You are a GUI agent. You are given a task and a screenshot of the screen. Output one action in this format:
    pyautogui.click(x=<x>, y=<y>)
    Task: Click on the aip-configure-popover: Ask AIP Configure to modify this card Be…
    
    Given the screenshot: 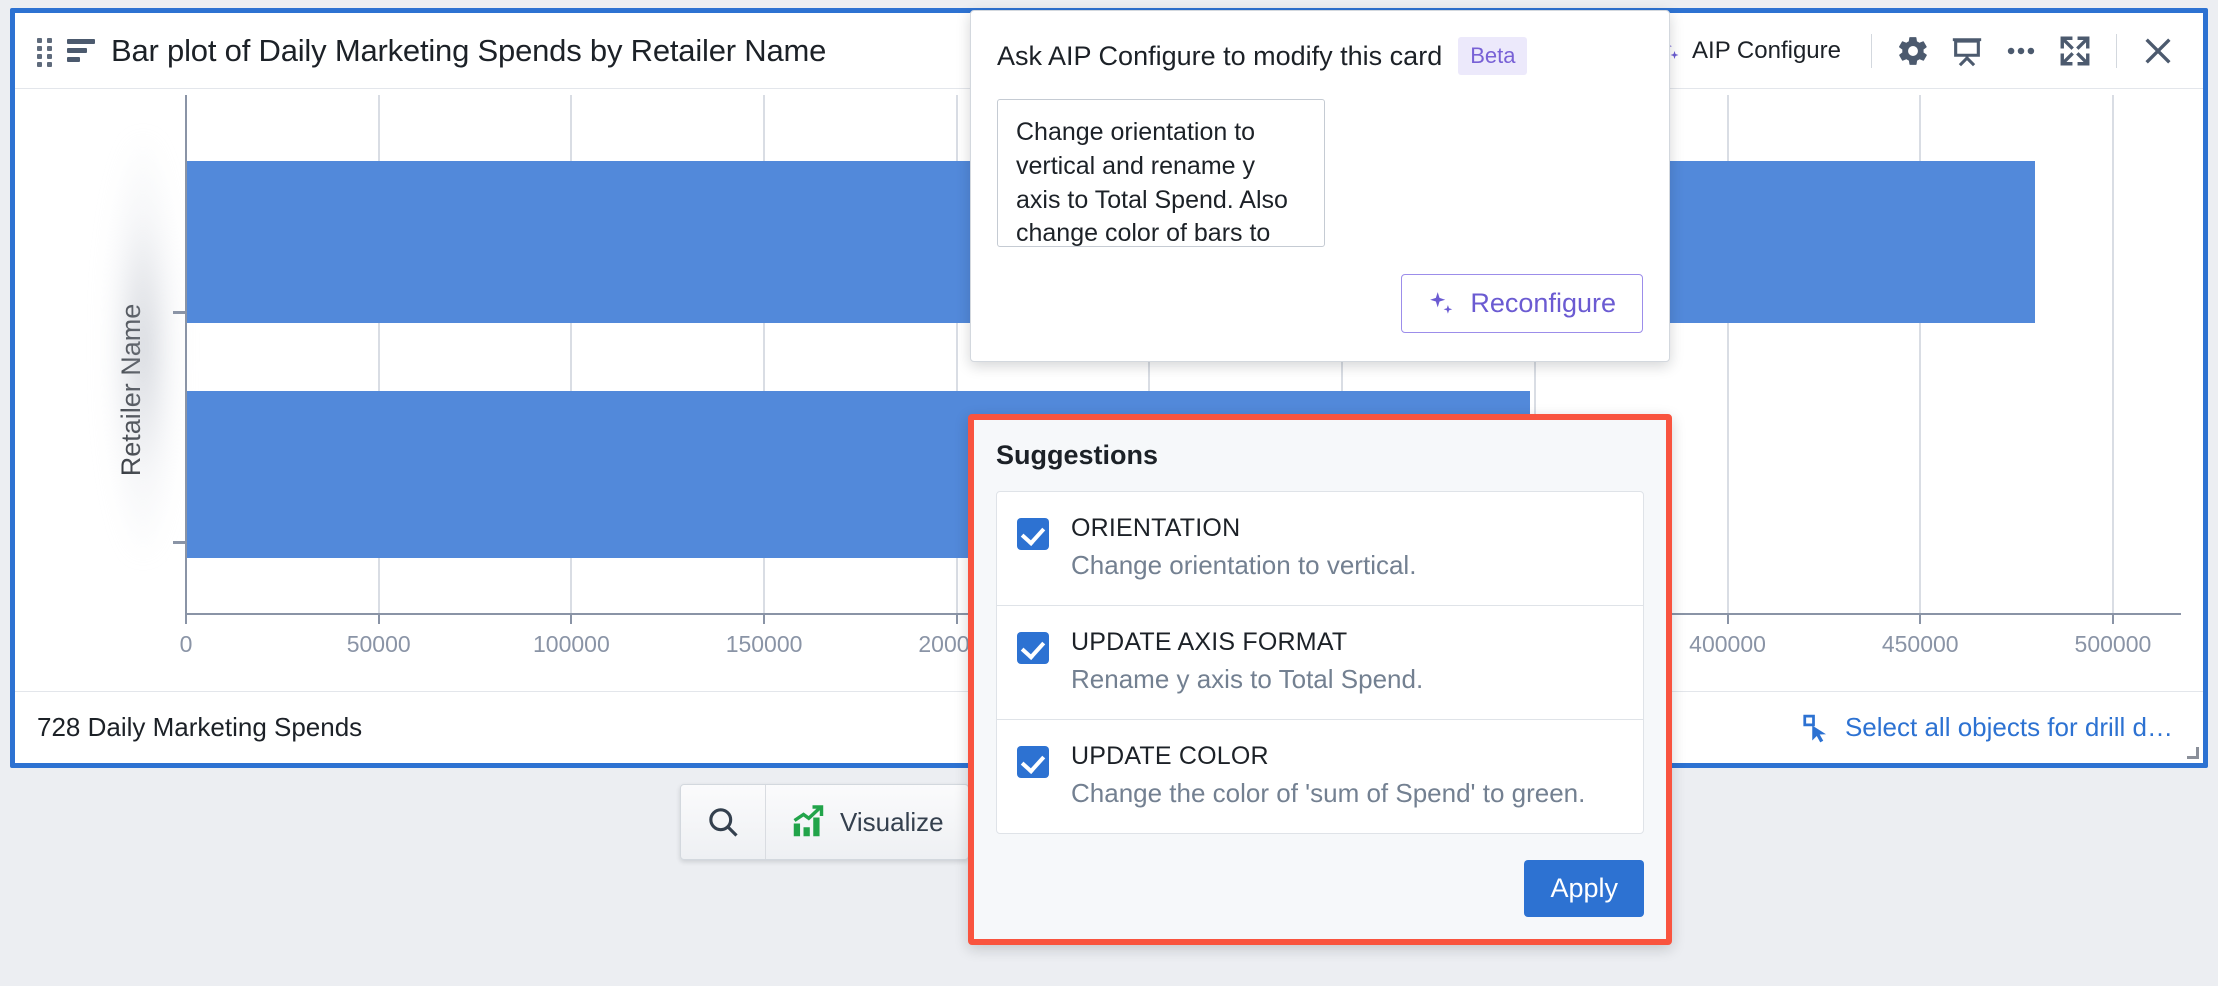 What is the action you would take?
    pyautogui.click(x=1320, y=186)
    